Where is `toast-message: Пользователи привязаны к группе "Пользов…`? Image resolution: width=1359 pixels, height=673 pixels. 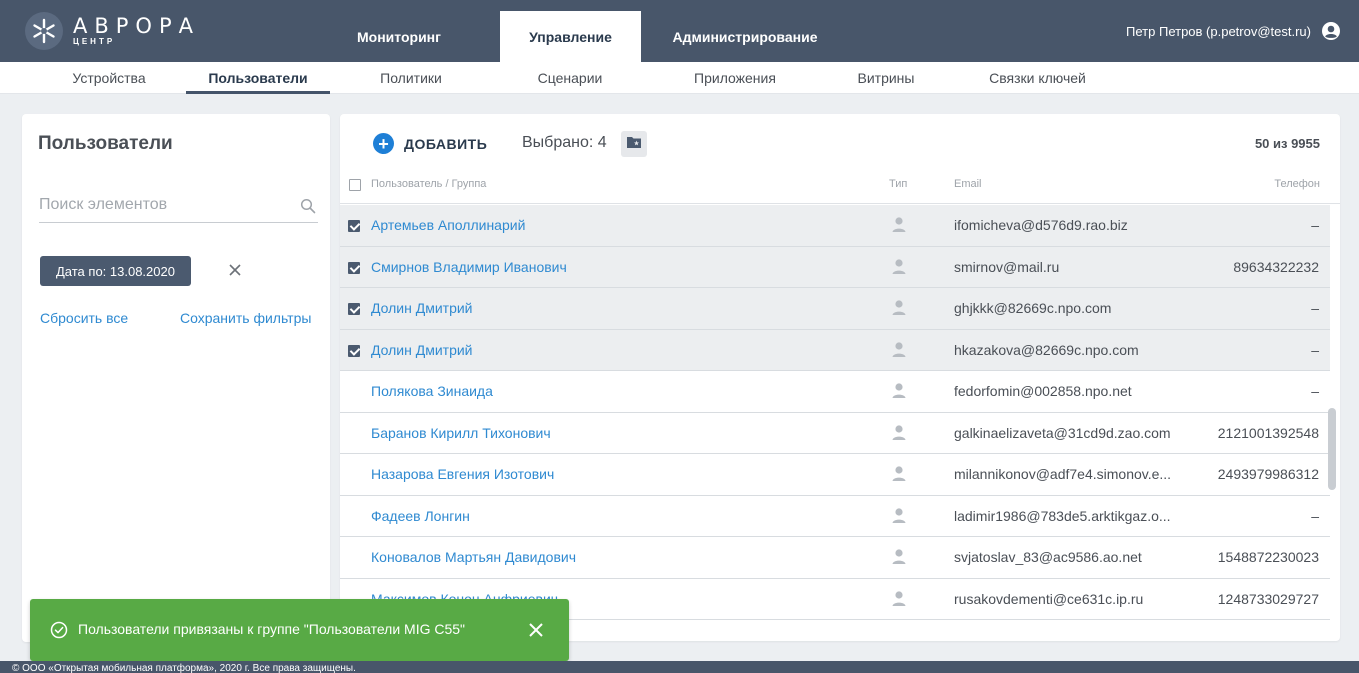 toast-message: Пользователи привязаны к группе "Пользов… is located at coordinates (272, 629).